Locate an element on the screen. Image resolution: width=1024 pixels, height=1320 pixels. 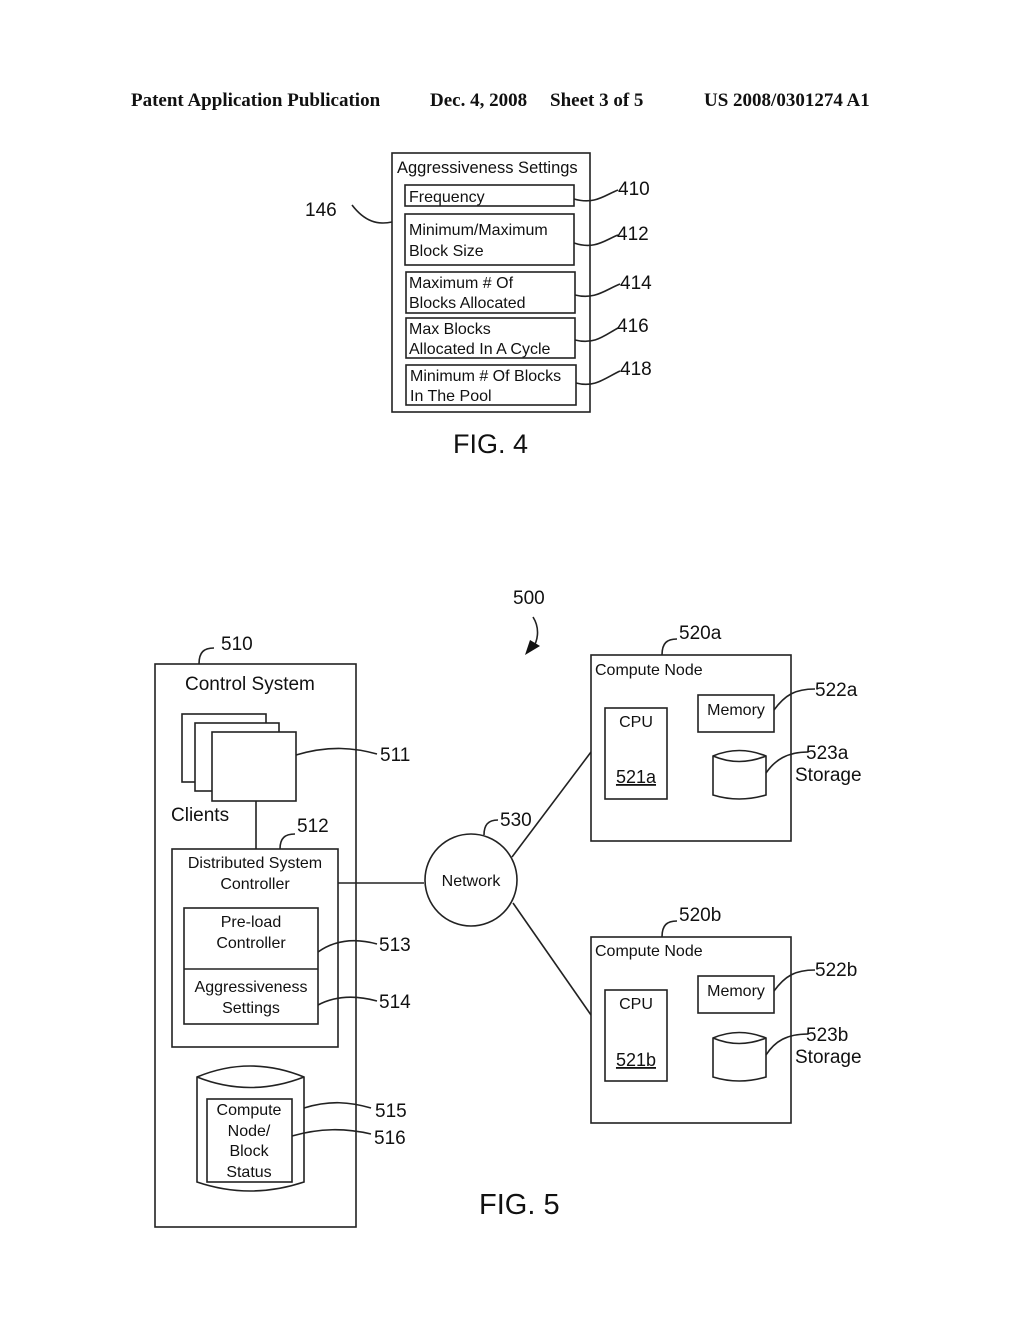
status-line3: Block is located at coordinates (249, 1151).